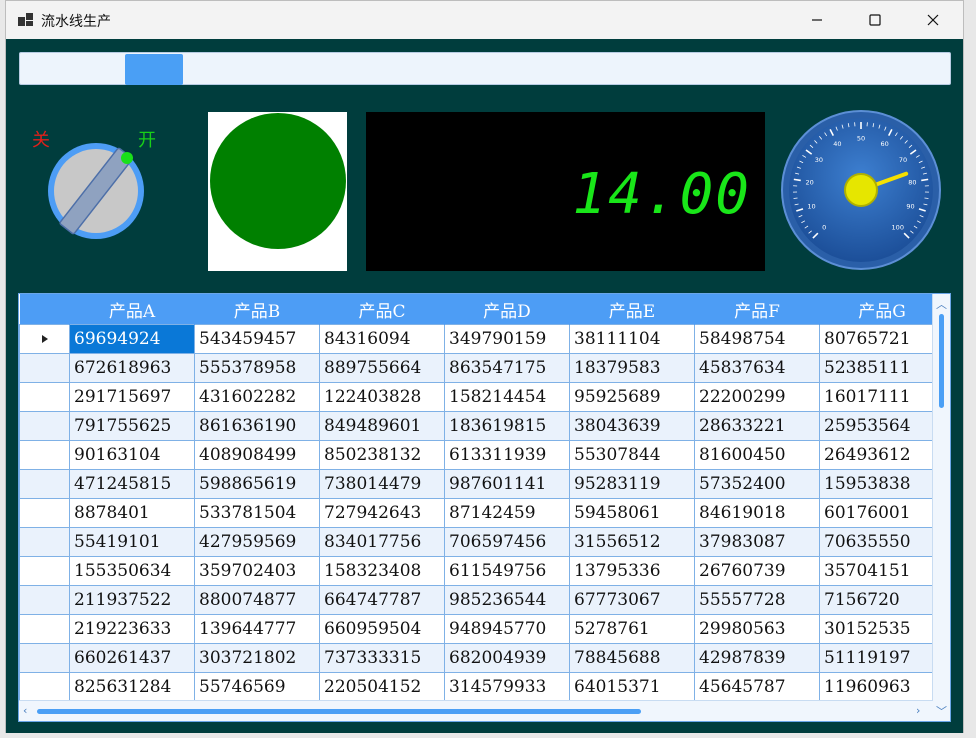 This screenshot has height=738, width=976. I want to click on scroll-down-icon: ﹀, so click(941, 711).